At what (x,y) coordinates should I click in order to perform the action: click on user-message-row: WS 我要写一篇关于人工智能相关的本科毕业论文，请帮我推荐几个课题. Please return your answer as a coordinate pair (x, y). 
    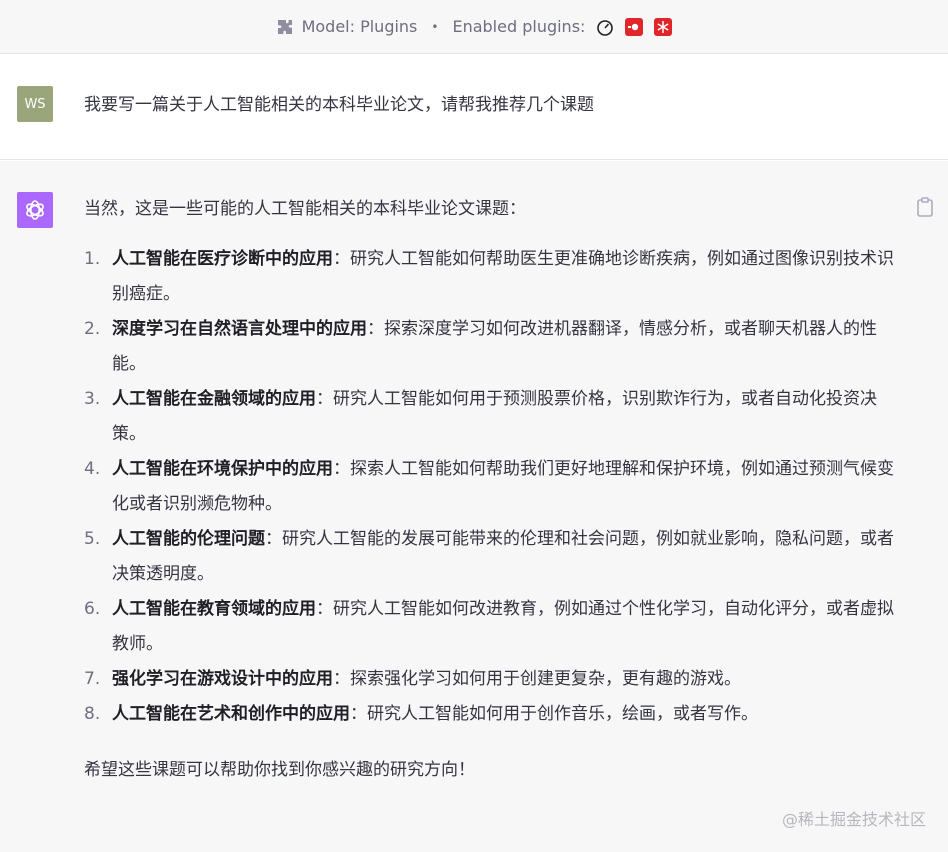
    Looking at the image, I should click on (474, 107).